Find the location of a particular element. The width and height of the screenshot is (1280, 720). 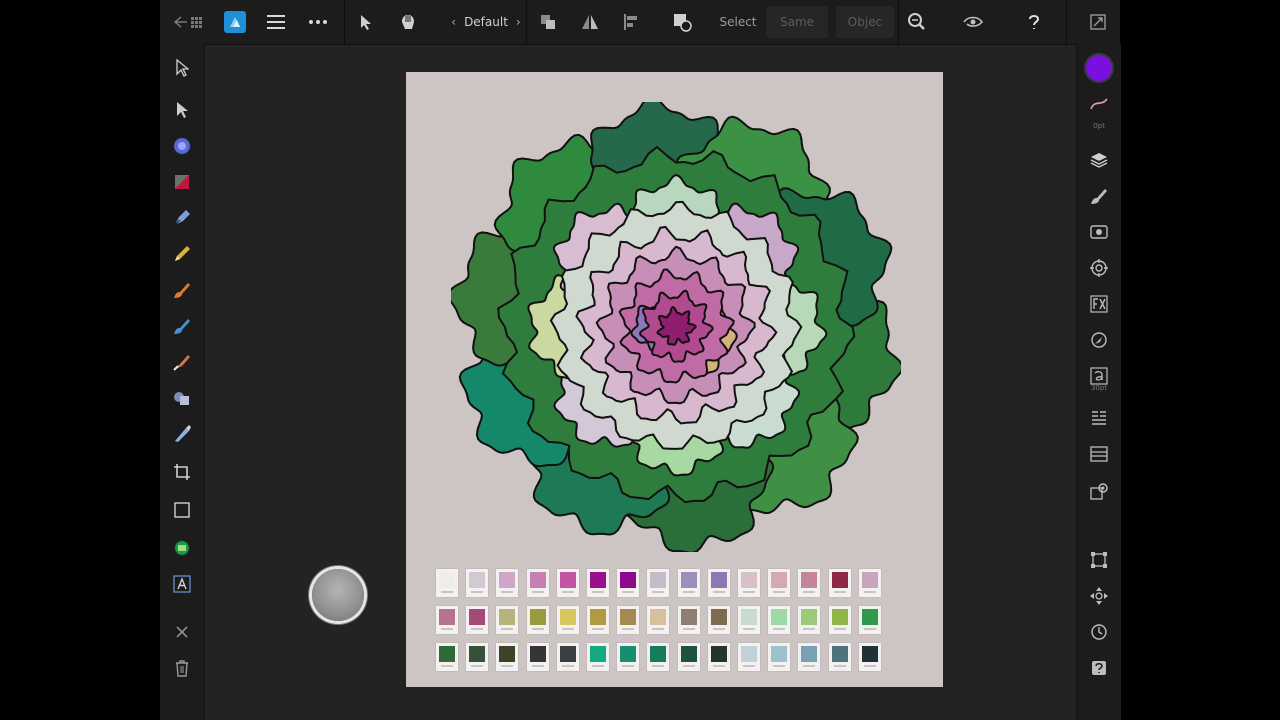

transform-icon is located at coordinates (1099, 560).